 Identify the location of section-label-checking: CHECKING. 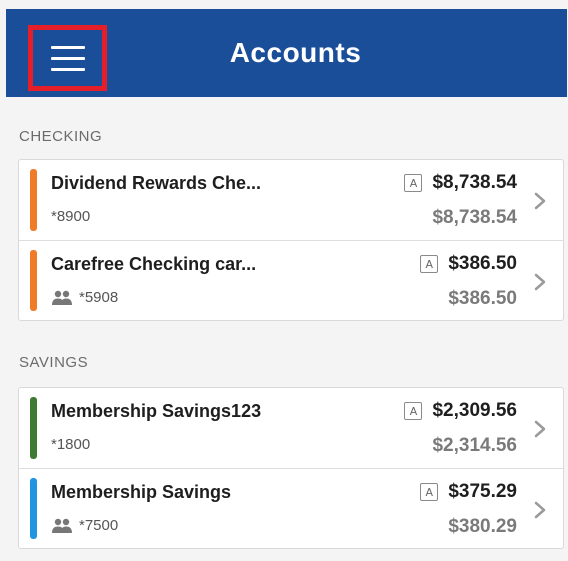
(61, 136).